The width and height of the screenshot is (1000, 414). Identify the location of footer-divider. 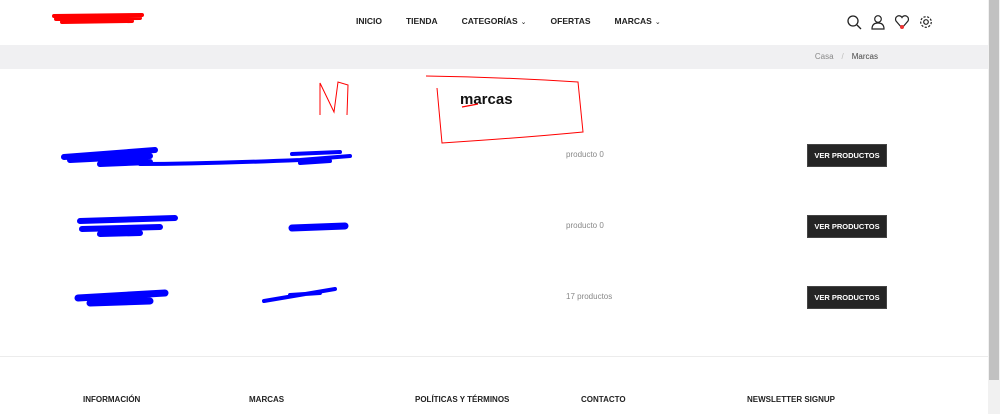
(494, 356).